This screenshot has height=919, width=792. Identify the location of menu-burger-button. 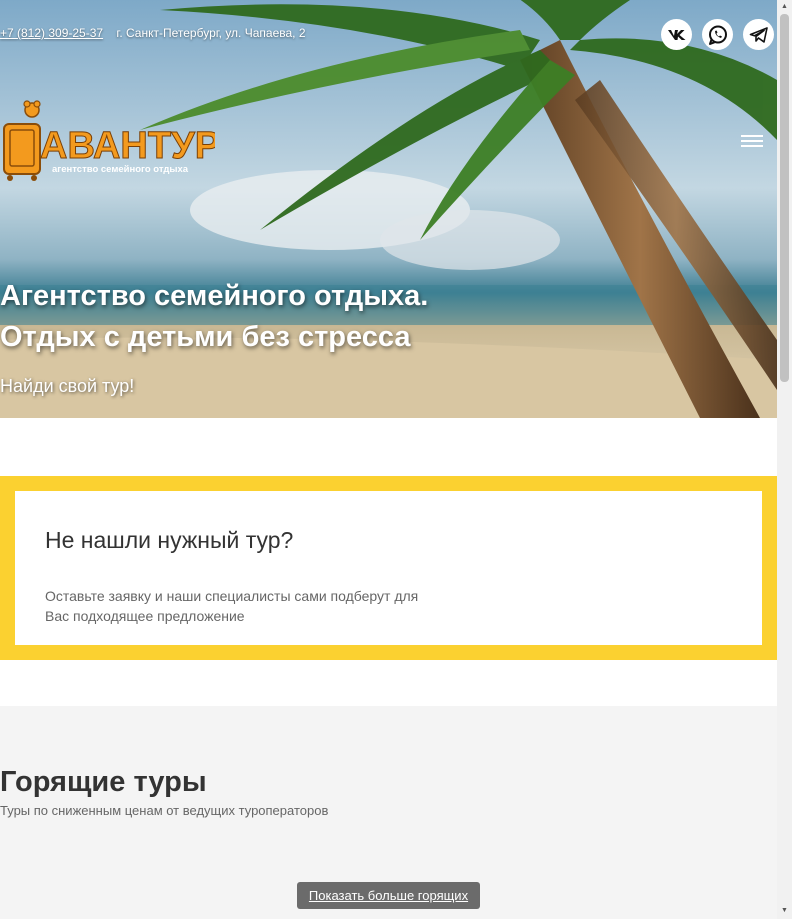
(752, 143).